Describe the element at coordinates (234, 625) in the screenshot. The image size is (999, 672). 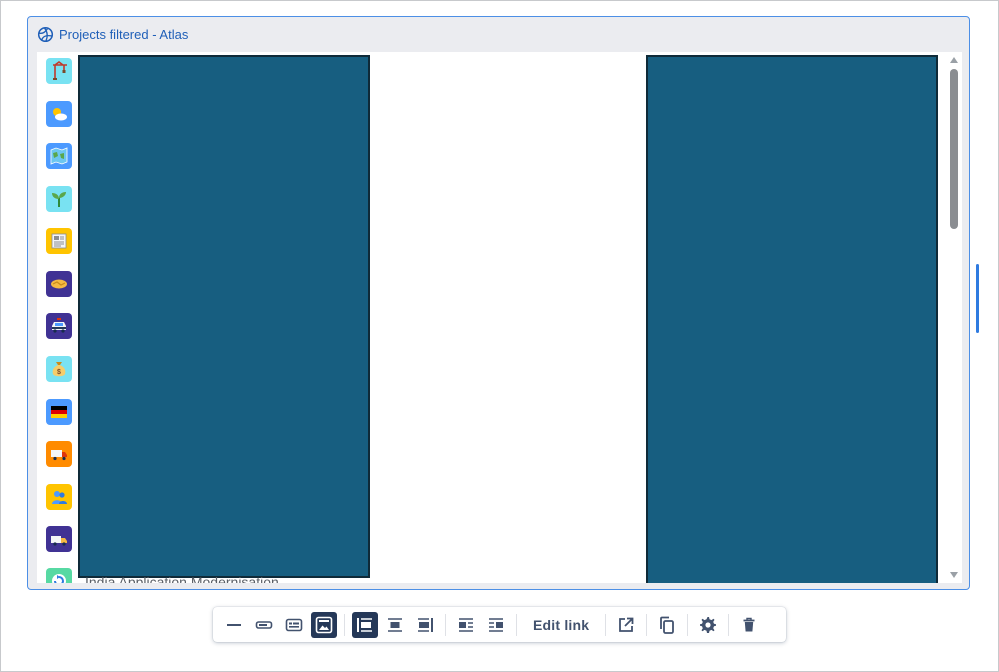
I see `display-url-icon` at that location.